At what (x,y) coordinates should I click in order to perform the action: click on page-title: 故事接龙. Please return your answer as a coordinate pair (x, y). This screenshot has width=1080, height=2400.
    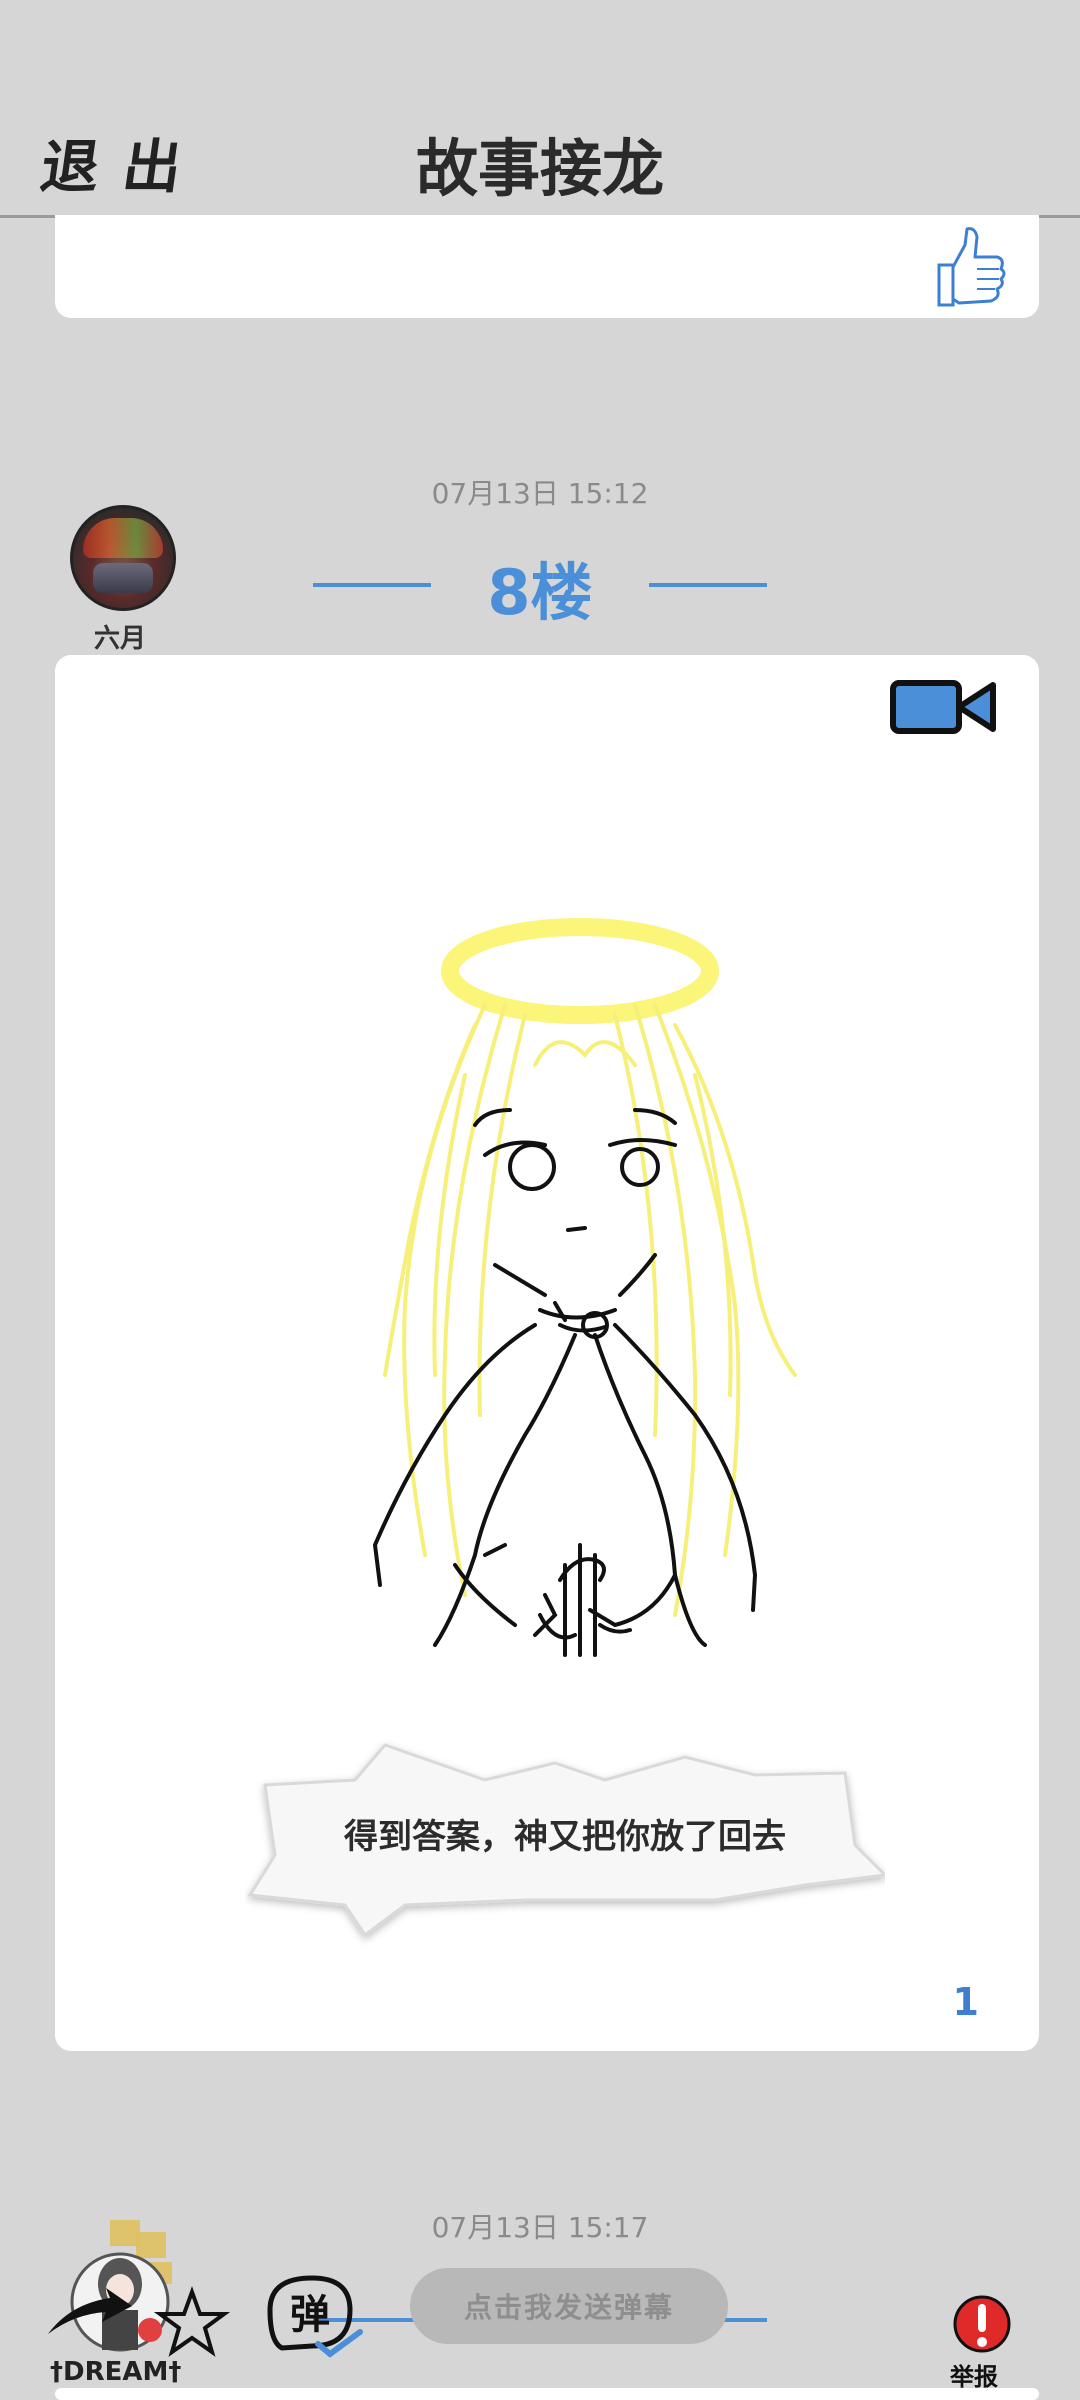
    Looking at the image, I should click on (539, 168).